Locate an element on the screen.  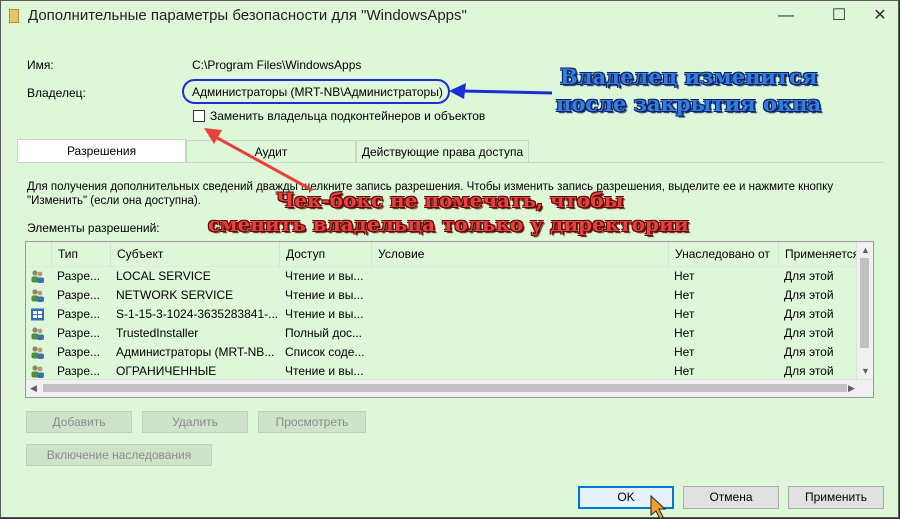
folder-icon is located at coordinates (14, 16).